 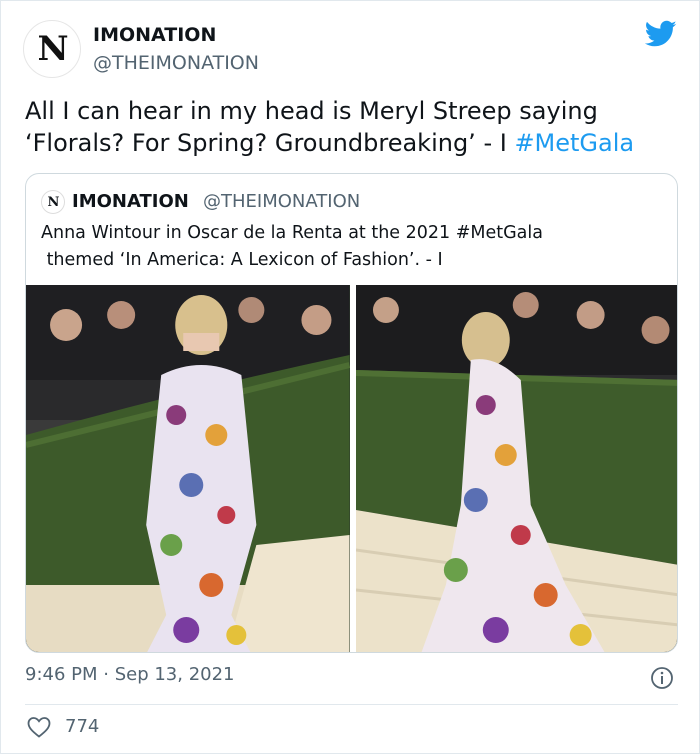 What do you see at coordinates (82, 726) in the screenshot?
I see `like-count: 774` at bounding box center [82, 726].